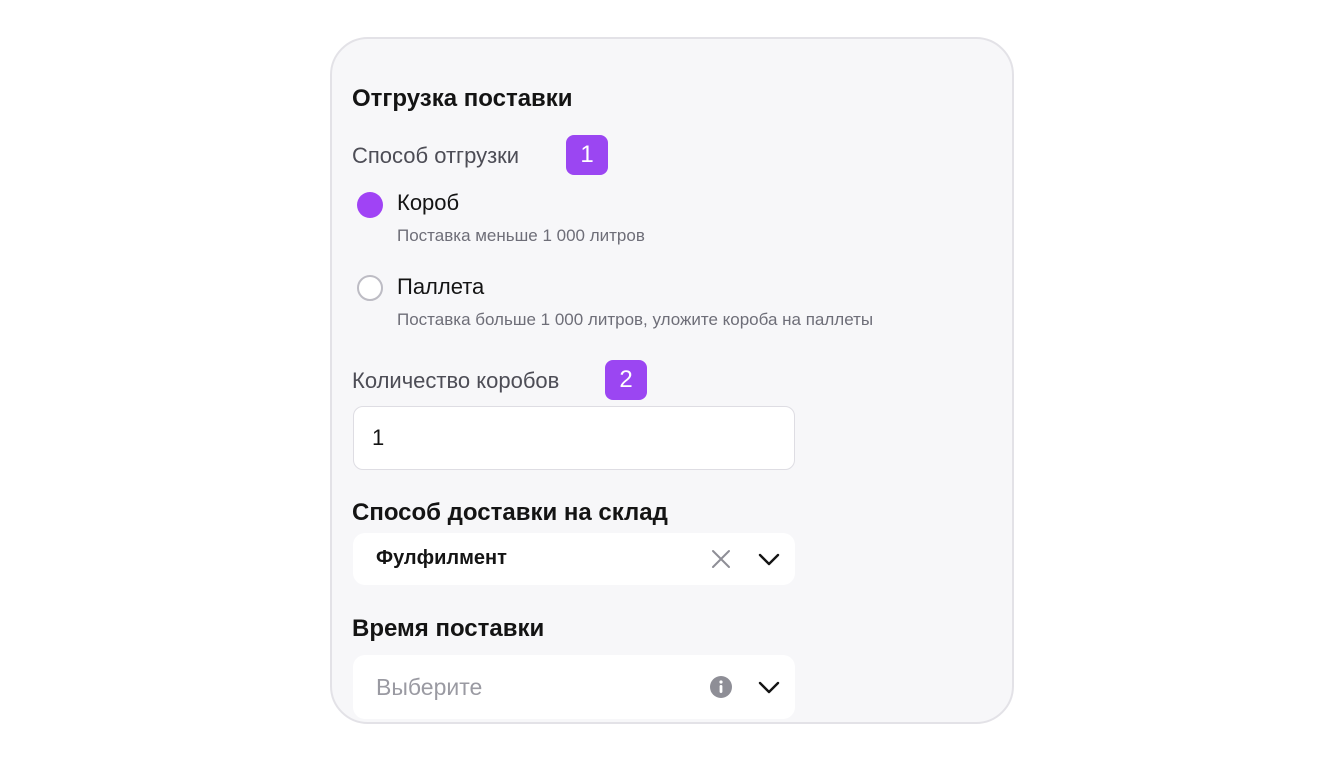 This screenshot has height=762, width=1344. Describe the element at coordinates (574, 687) in the screenshot. I see `delivery-time-select: Выберите` at that location.